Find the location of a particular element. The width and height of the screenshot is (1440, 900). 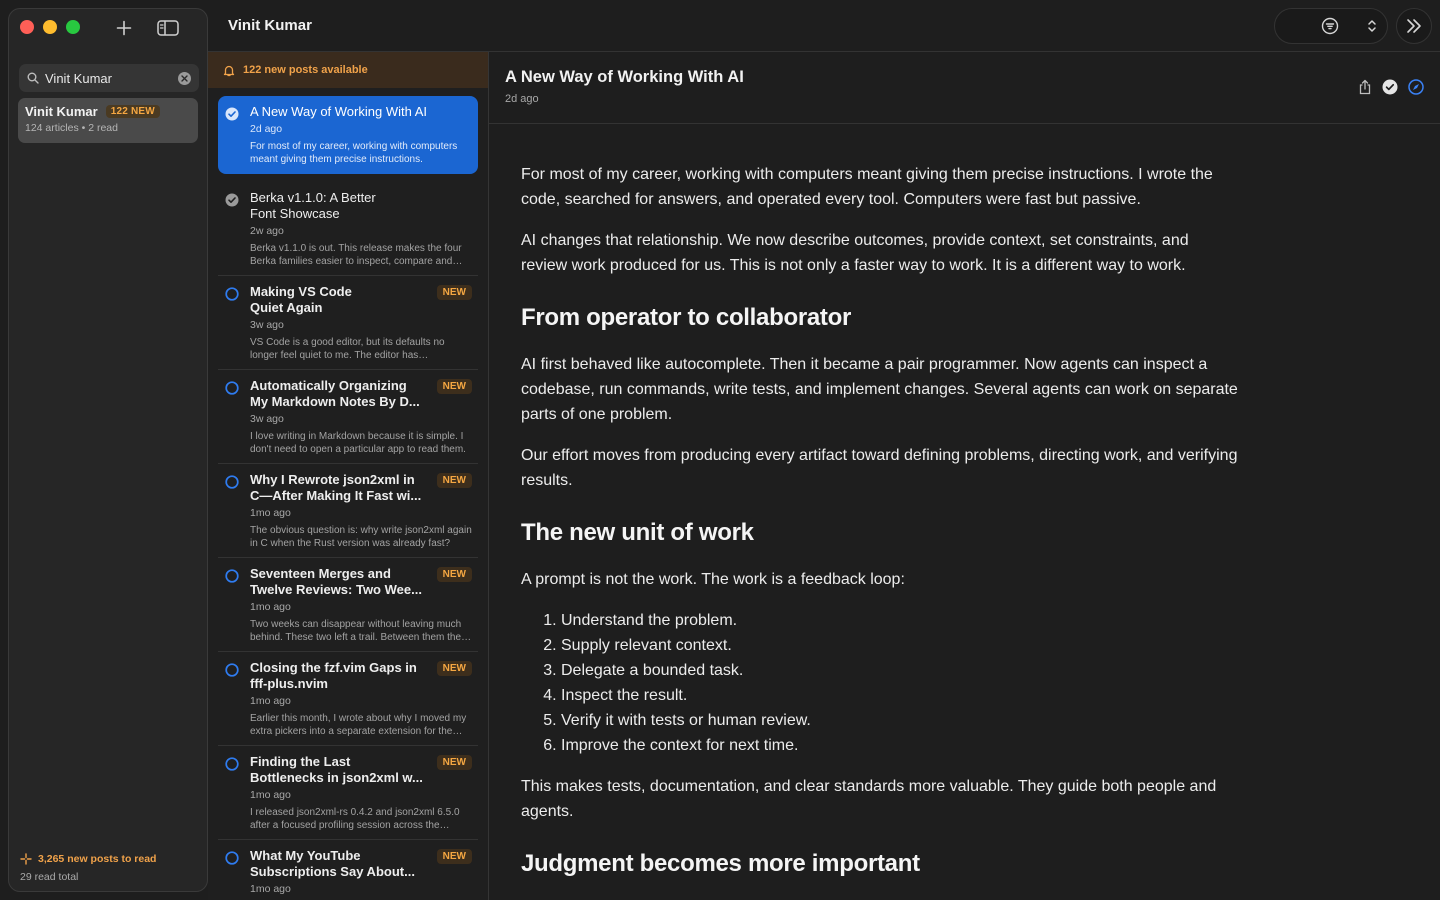

bell-icon is located at coordinates (229, 70).